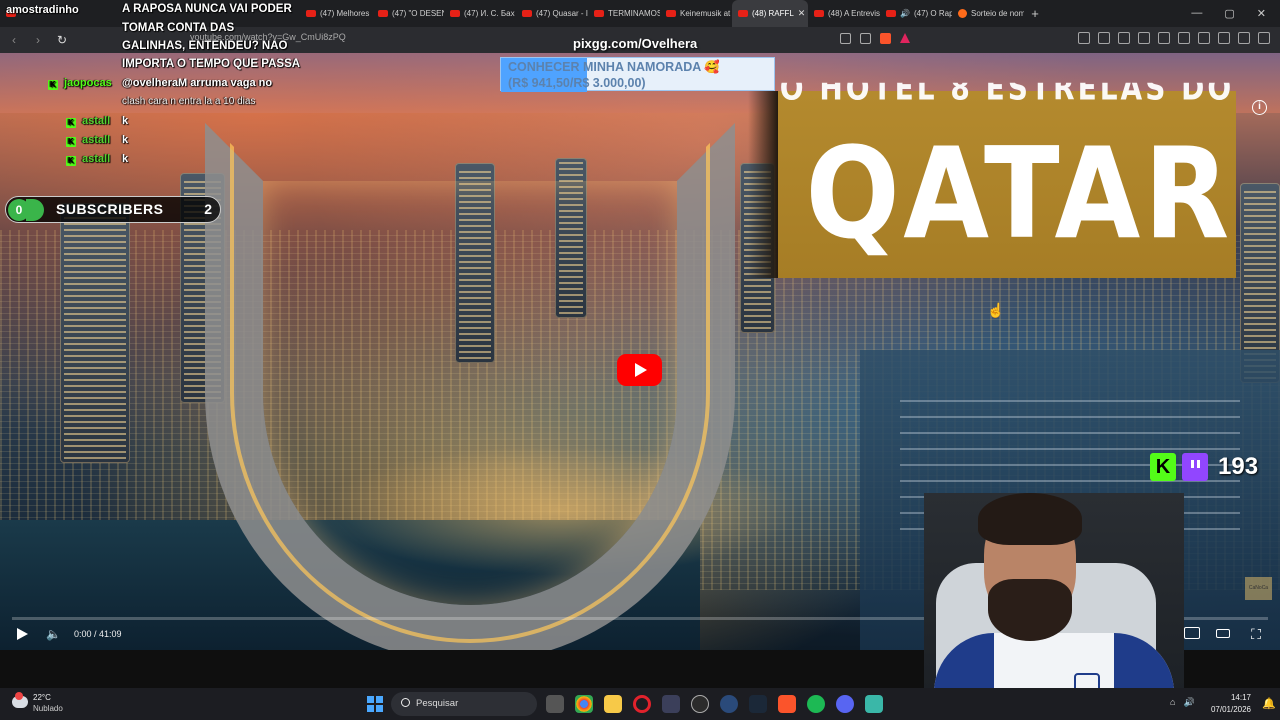 The image size is (1280, 720). I want to click on play-button-large, so click(639, 370).